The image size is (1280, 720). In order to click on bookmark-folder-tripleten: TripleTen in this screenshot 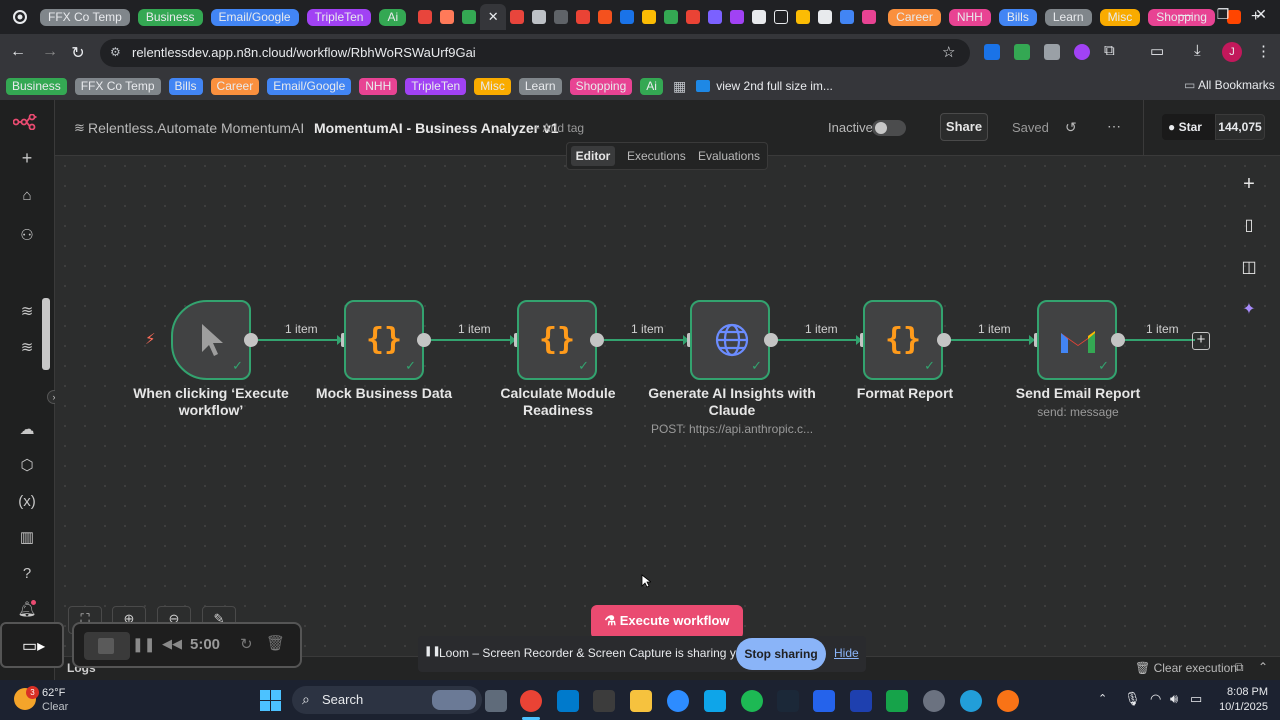, I will do `click(436, 86)`.